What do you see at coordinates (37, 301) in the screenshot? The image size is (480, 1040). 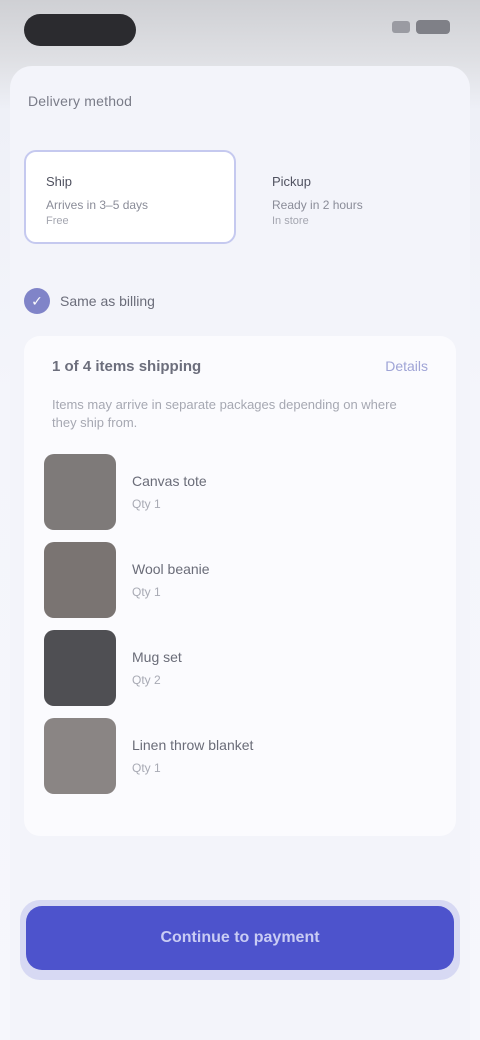 I see `checkbox-checked-icon: ✓` at bounding box center [37, 301].